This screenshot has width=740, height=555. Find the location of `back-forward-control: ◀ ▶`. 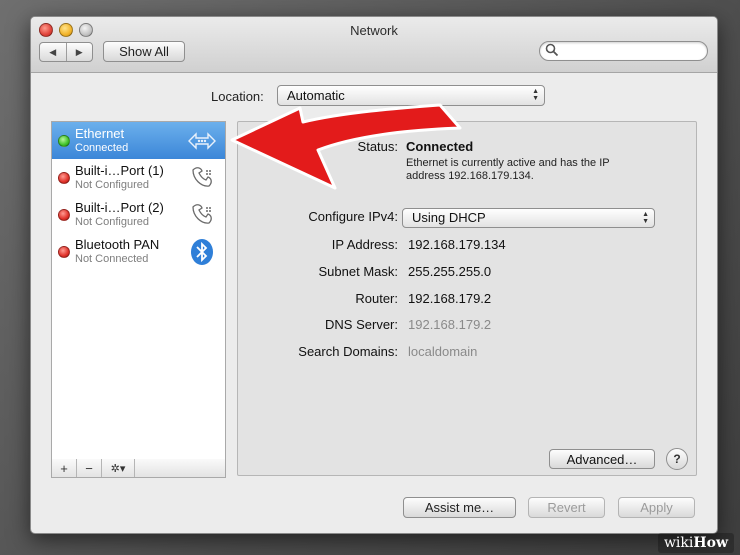

back-forward-control: ◀ ▶ is located at coordinates (66, 52).